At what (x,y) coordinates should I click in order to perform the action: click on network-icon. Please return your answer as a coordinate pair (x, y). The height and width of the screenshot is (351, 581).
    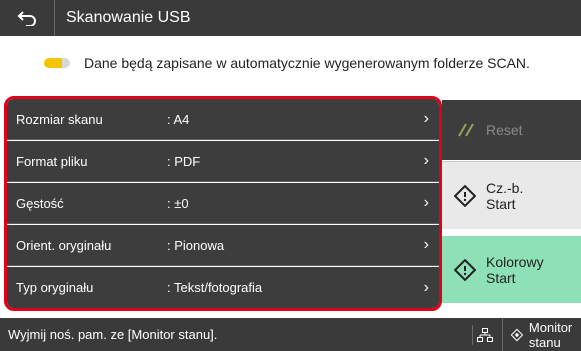
    Looking at the image, I should click on (484, 335).